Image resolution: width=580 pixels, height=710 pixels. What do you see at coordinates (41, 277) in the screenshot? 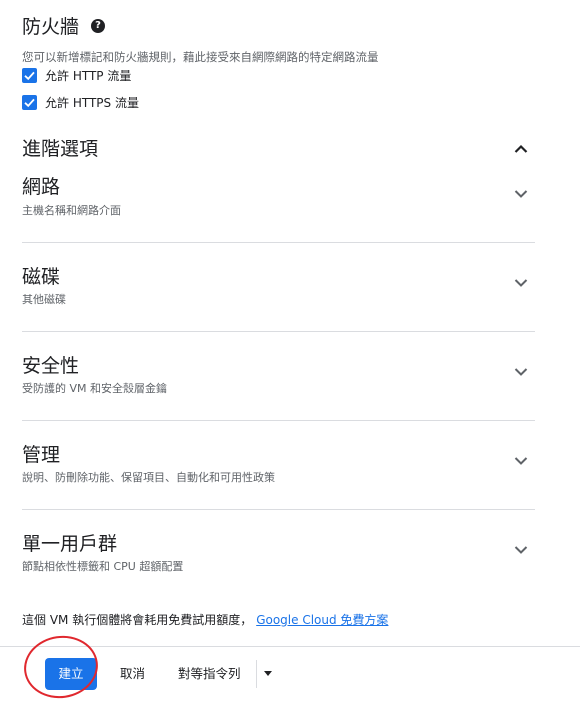
I see `section-disks-title: 磁碟` at bounding box center [41, 277].